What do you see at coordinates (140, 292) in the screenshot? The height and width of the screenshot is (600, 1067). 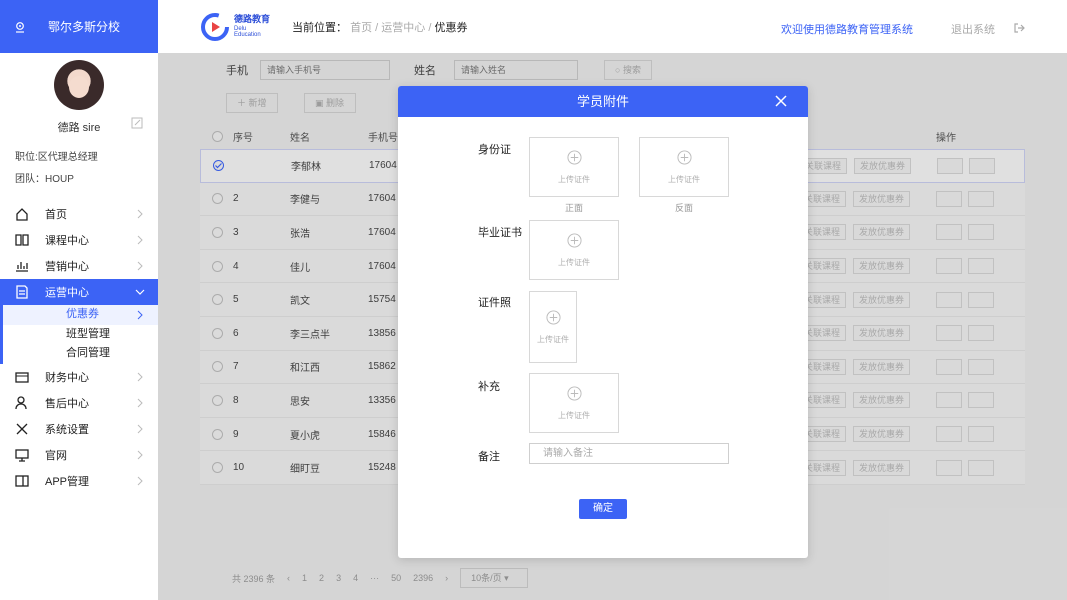 I see `chevron-down-icon` at bounding box center [140, 292].